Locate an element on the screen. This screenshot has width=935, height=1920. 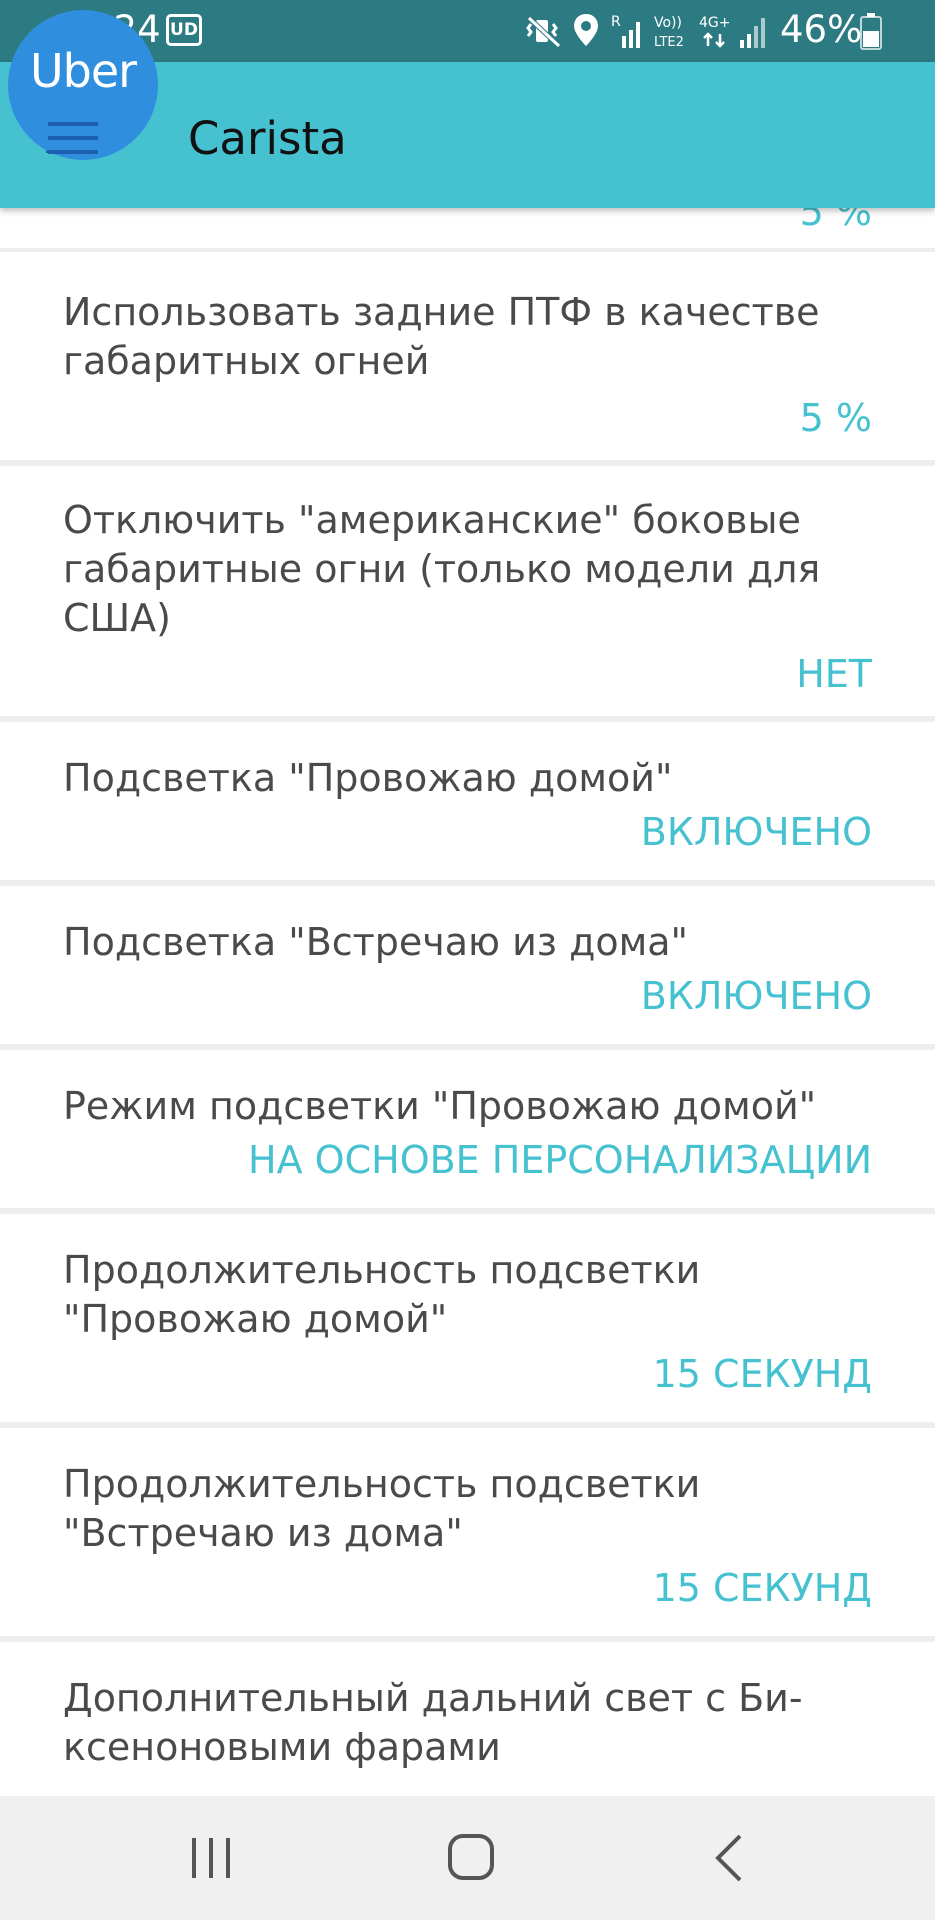
volte-icon: Vo)) LTE2 is located at coordinates (669, 32).